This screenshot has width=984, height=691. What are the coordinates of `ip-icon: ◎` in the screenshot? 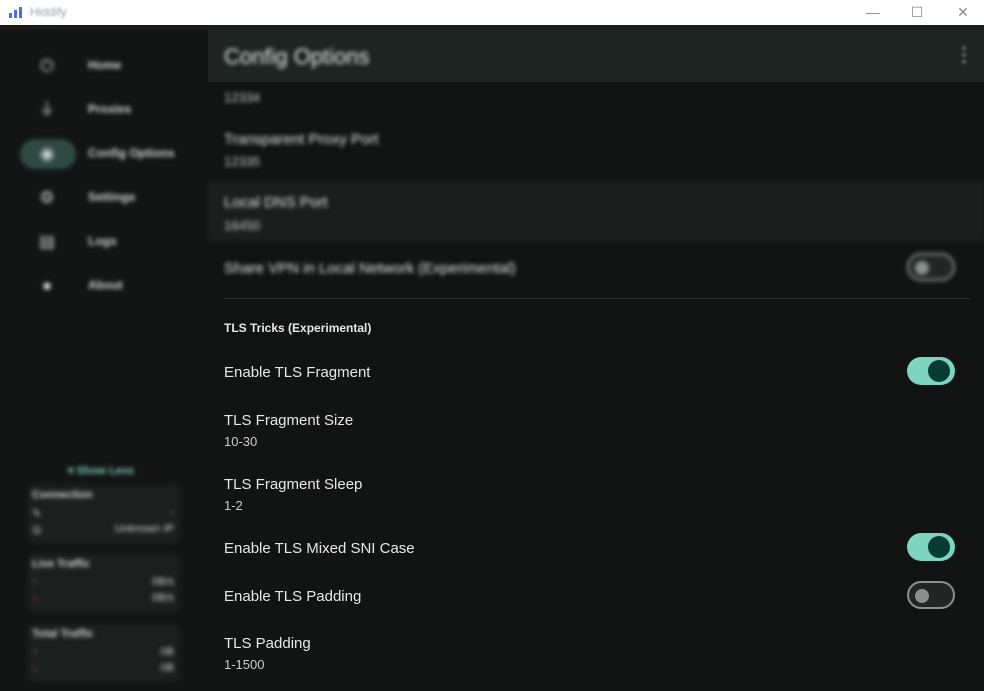 It's located at (37, 530).